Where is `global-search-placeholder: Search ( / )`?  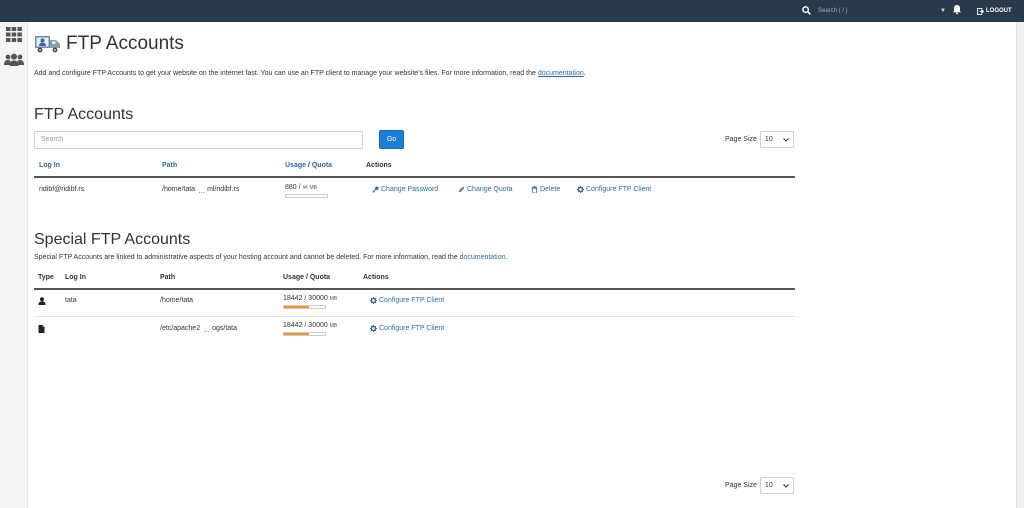
global-search-placeholder: Search ( / ) is located at coordinates (833, 10).